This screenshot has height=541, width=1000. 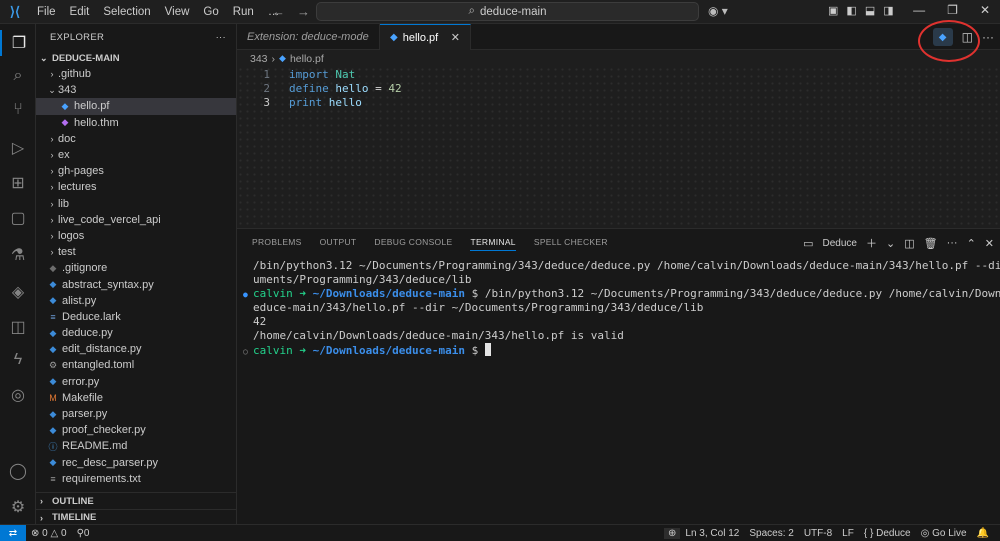 What do you see at coordinates (18, 327) in the screenshot?
I see `database-icon: ◫` at bounding box center [18, 327].